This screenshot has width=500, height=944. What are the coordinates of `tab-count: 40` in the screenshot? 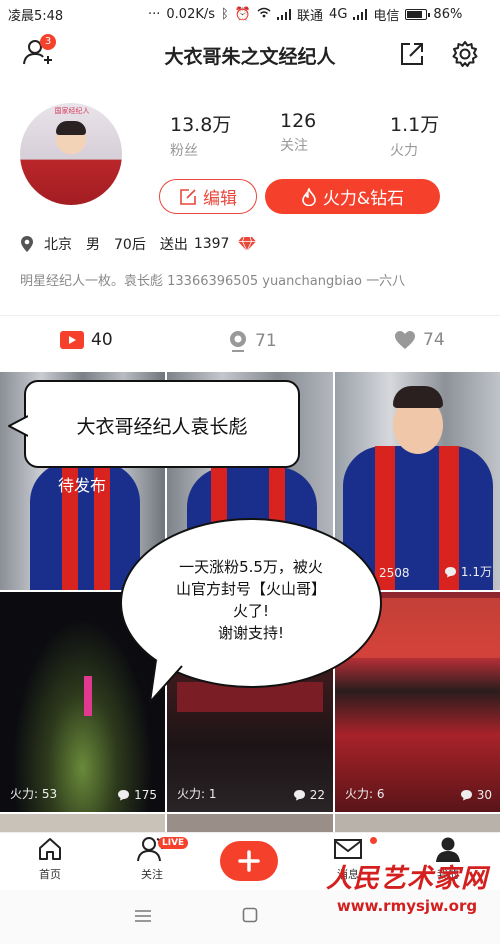 It's located at (102, 340).